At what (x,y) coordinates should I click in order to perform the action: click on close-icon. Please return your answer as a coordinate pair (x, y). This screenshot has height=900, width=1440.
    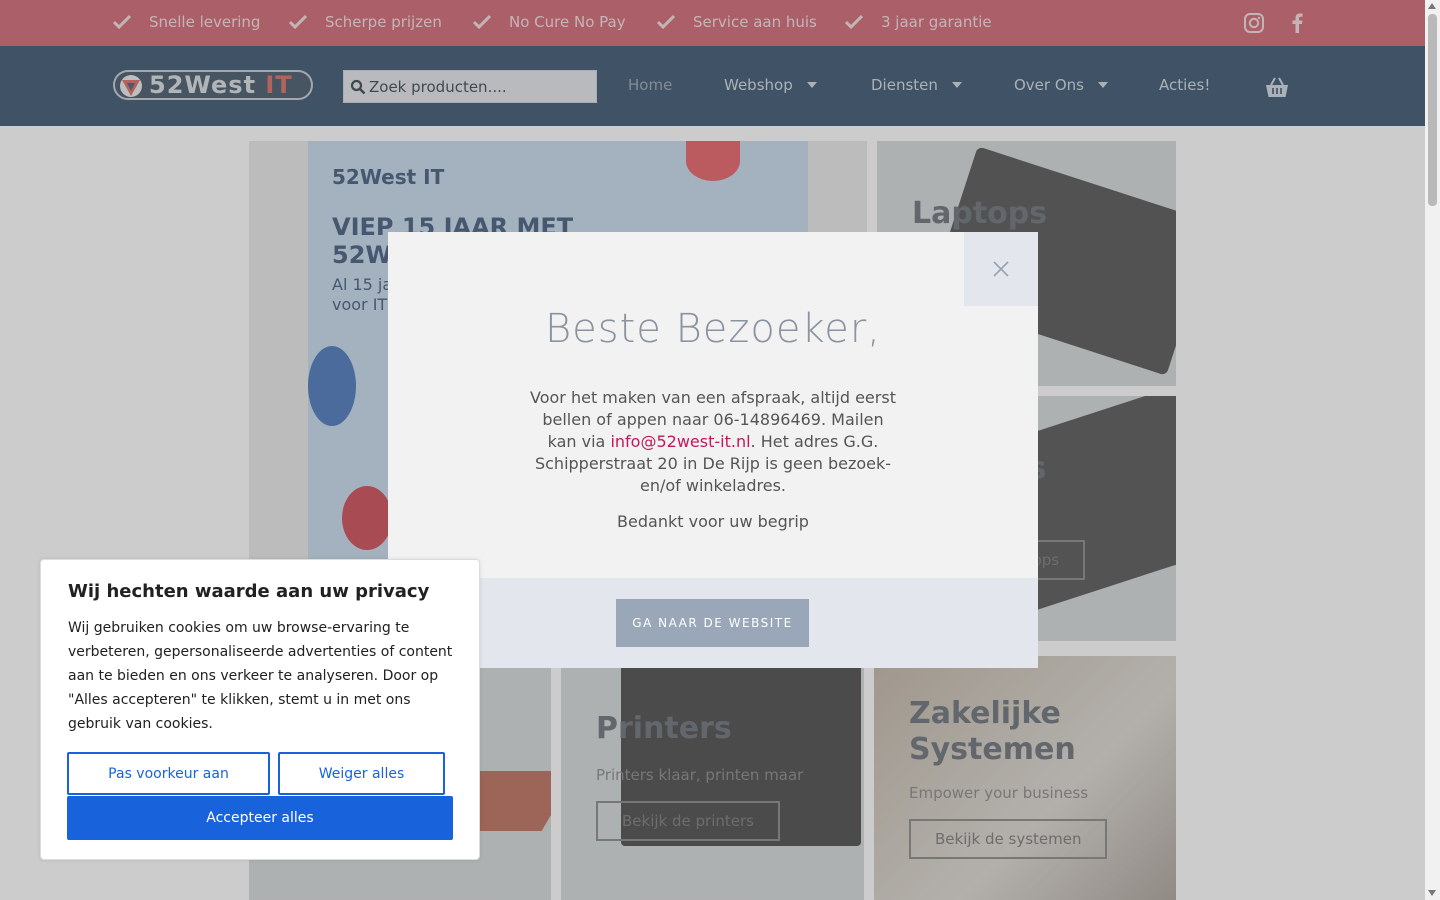
    Looking at the image, I should click on (1001, 269).